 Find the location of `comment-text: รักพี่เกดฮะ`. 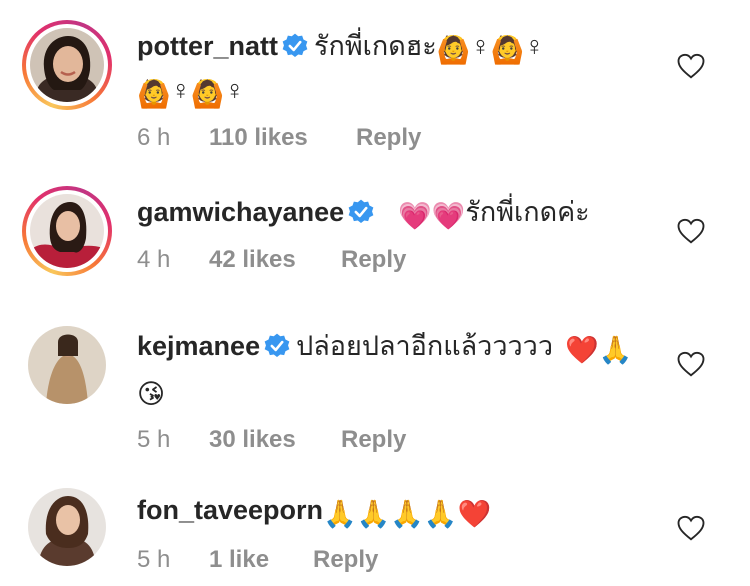

comment-text: รักพี่เกดฮะ is located at coordinates (375, 46).